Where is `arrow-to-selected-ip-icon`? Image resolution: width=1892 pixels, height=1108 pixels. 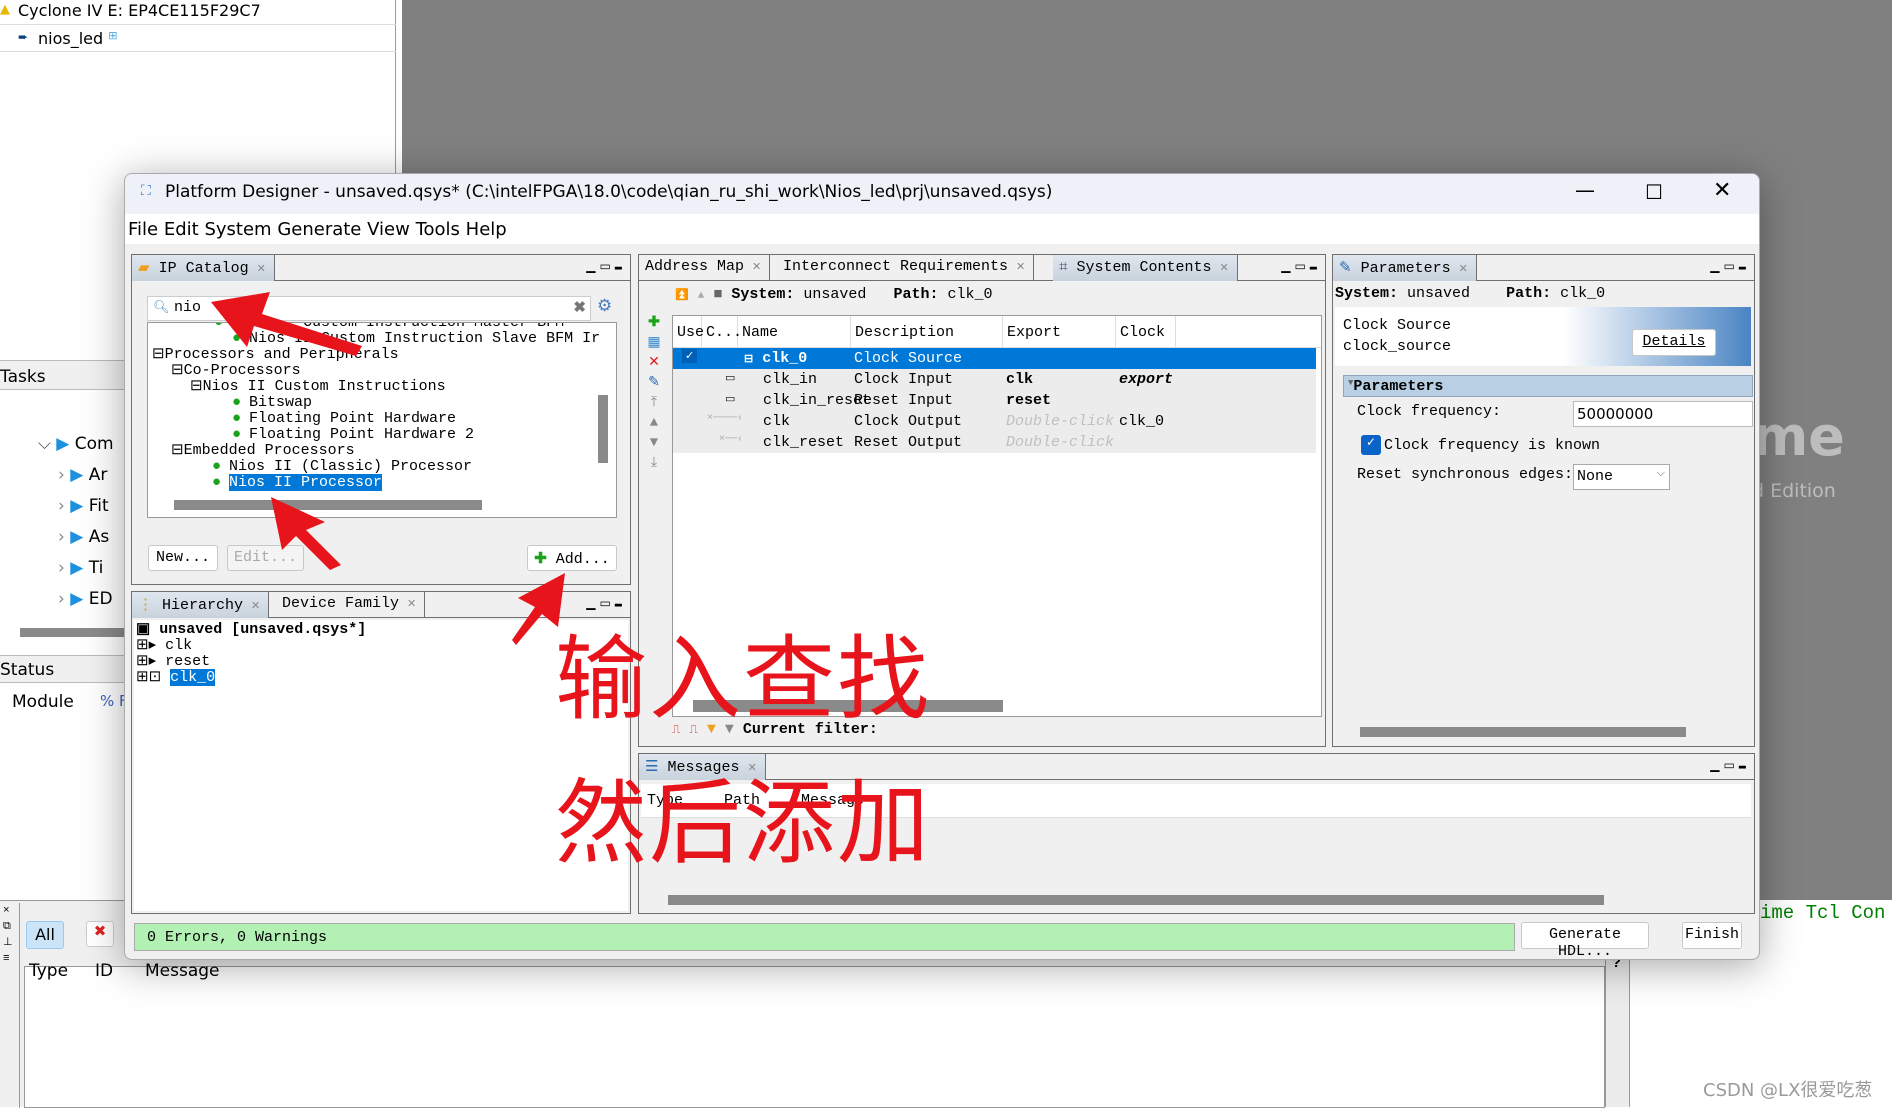 arrow-to-selected-ip-icon is located at coordinates (306, 533).